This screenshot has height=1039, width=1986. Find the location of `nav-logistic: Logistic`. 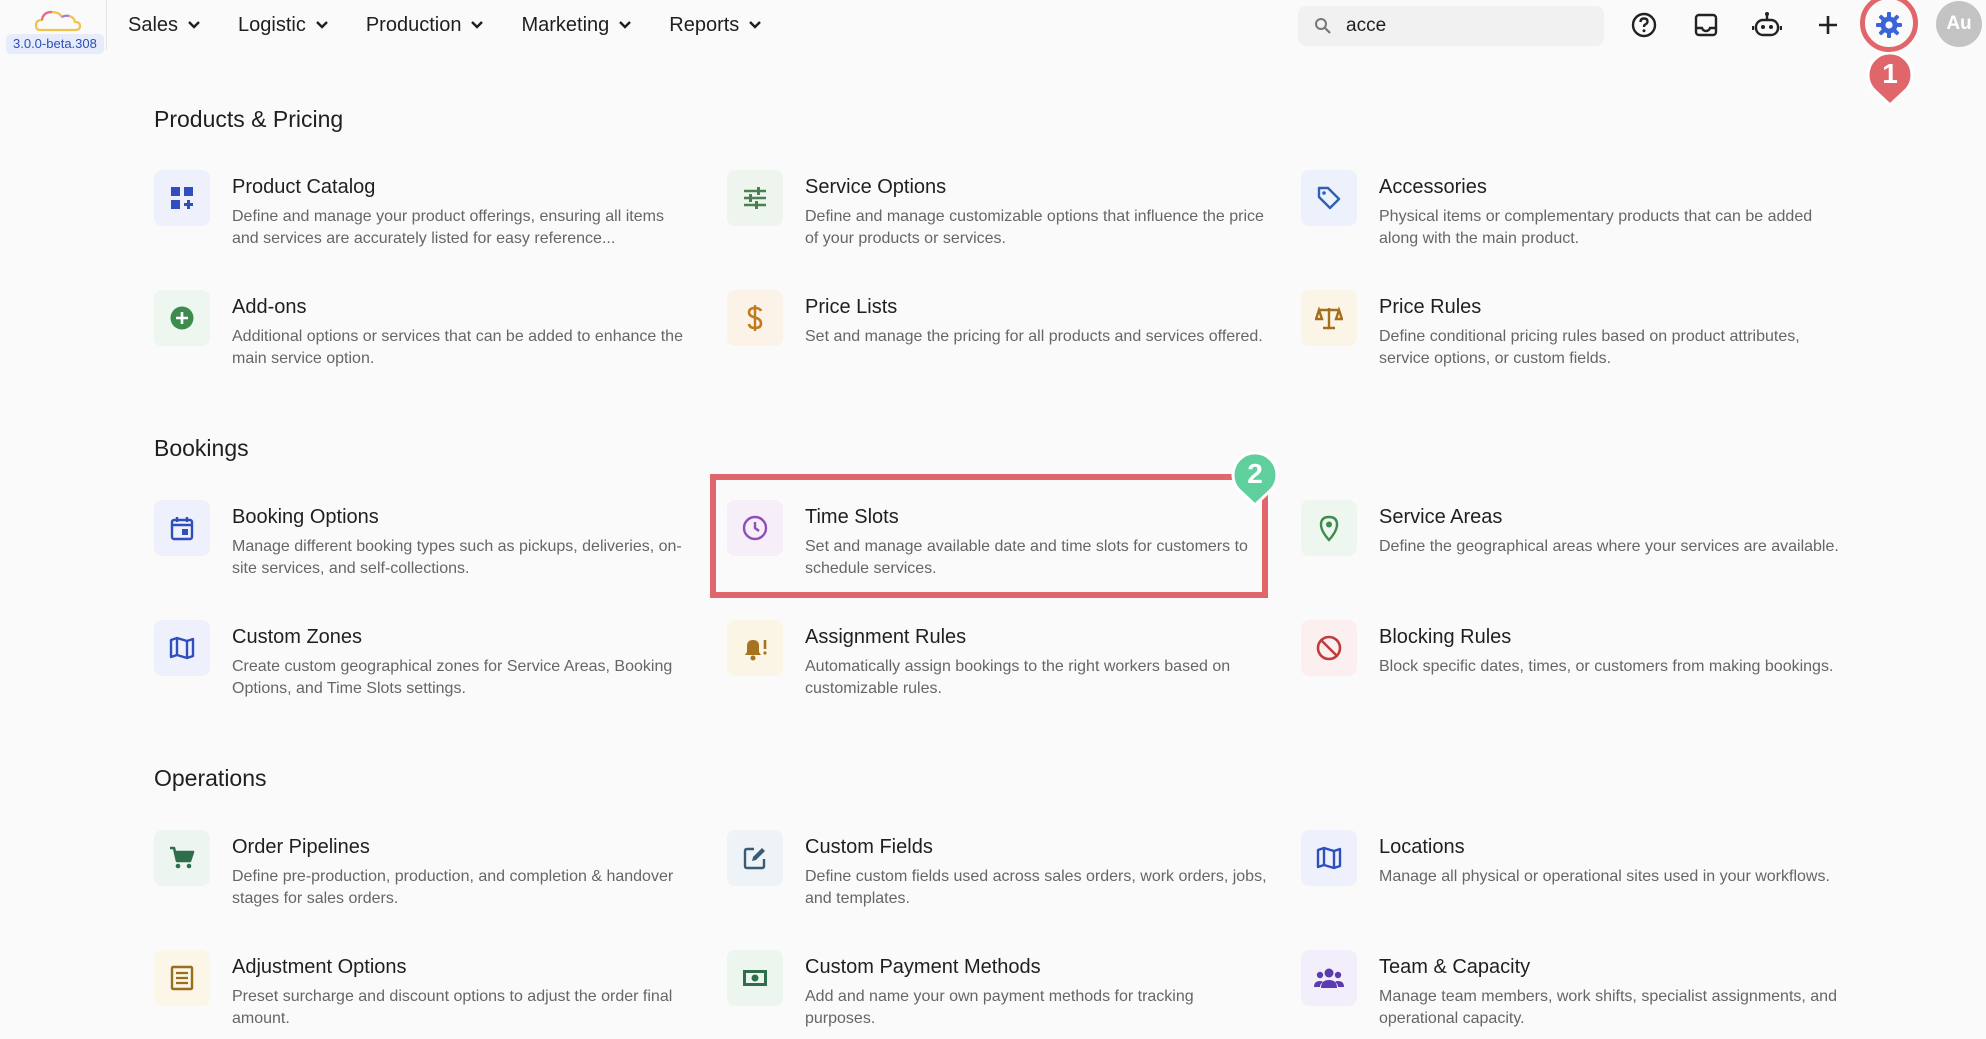

nav-logistic: Logistic is located at coordinates (283, 25).